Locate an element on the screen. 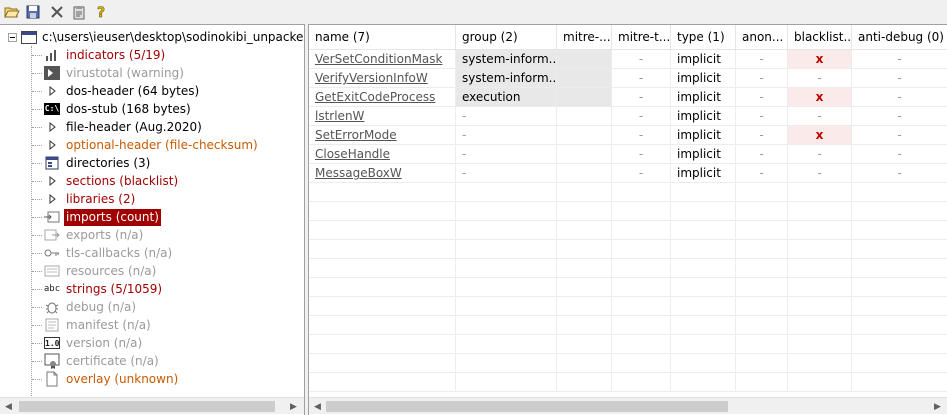 The width and height of the screenshot is (947, 415). tree-item-label: imports (count) is located at coordinates (112, 217).